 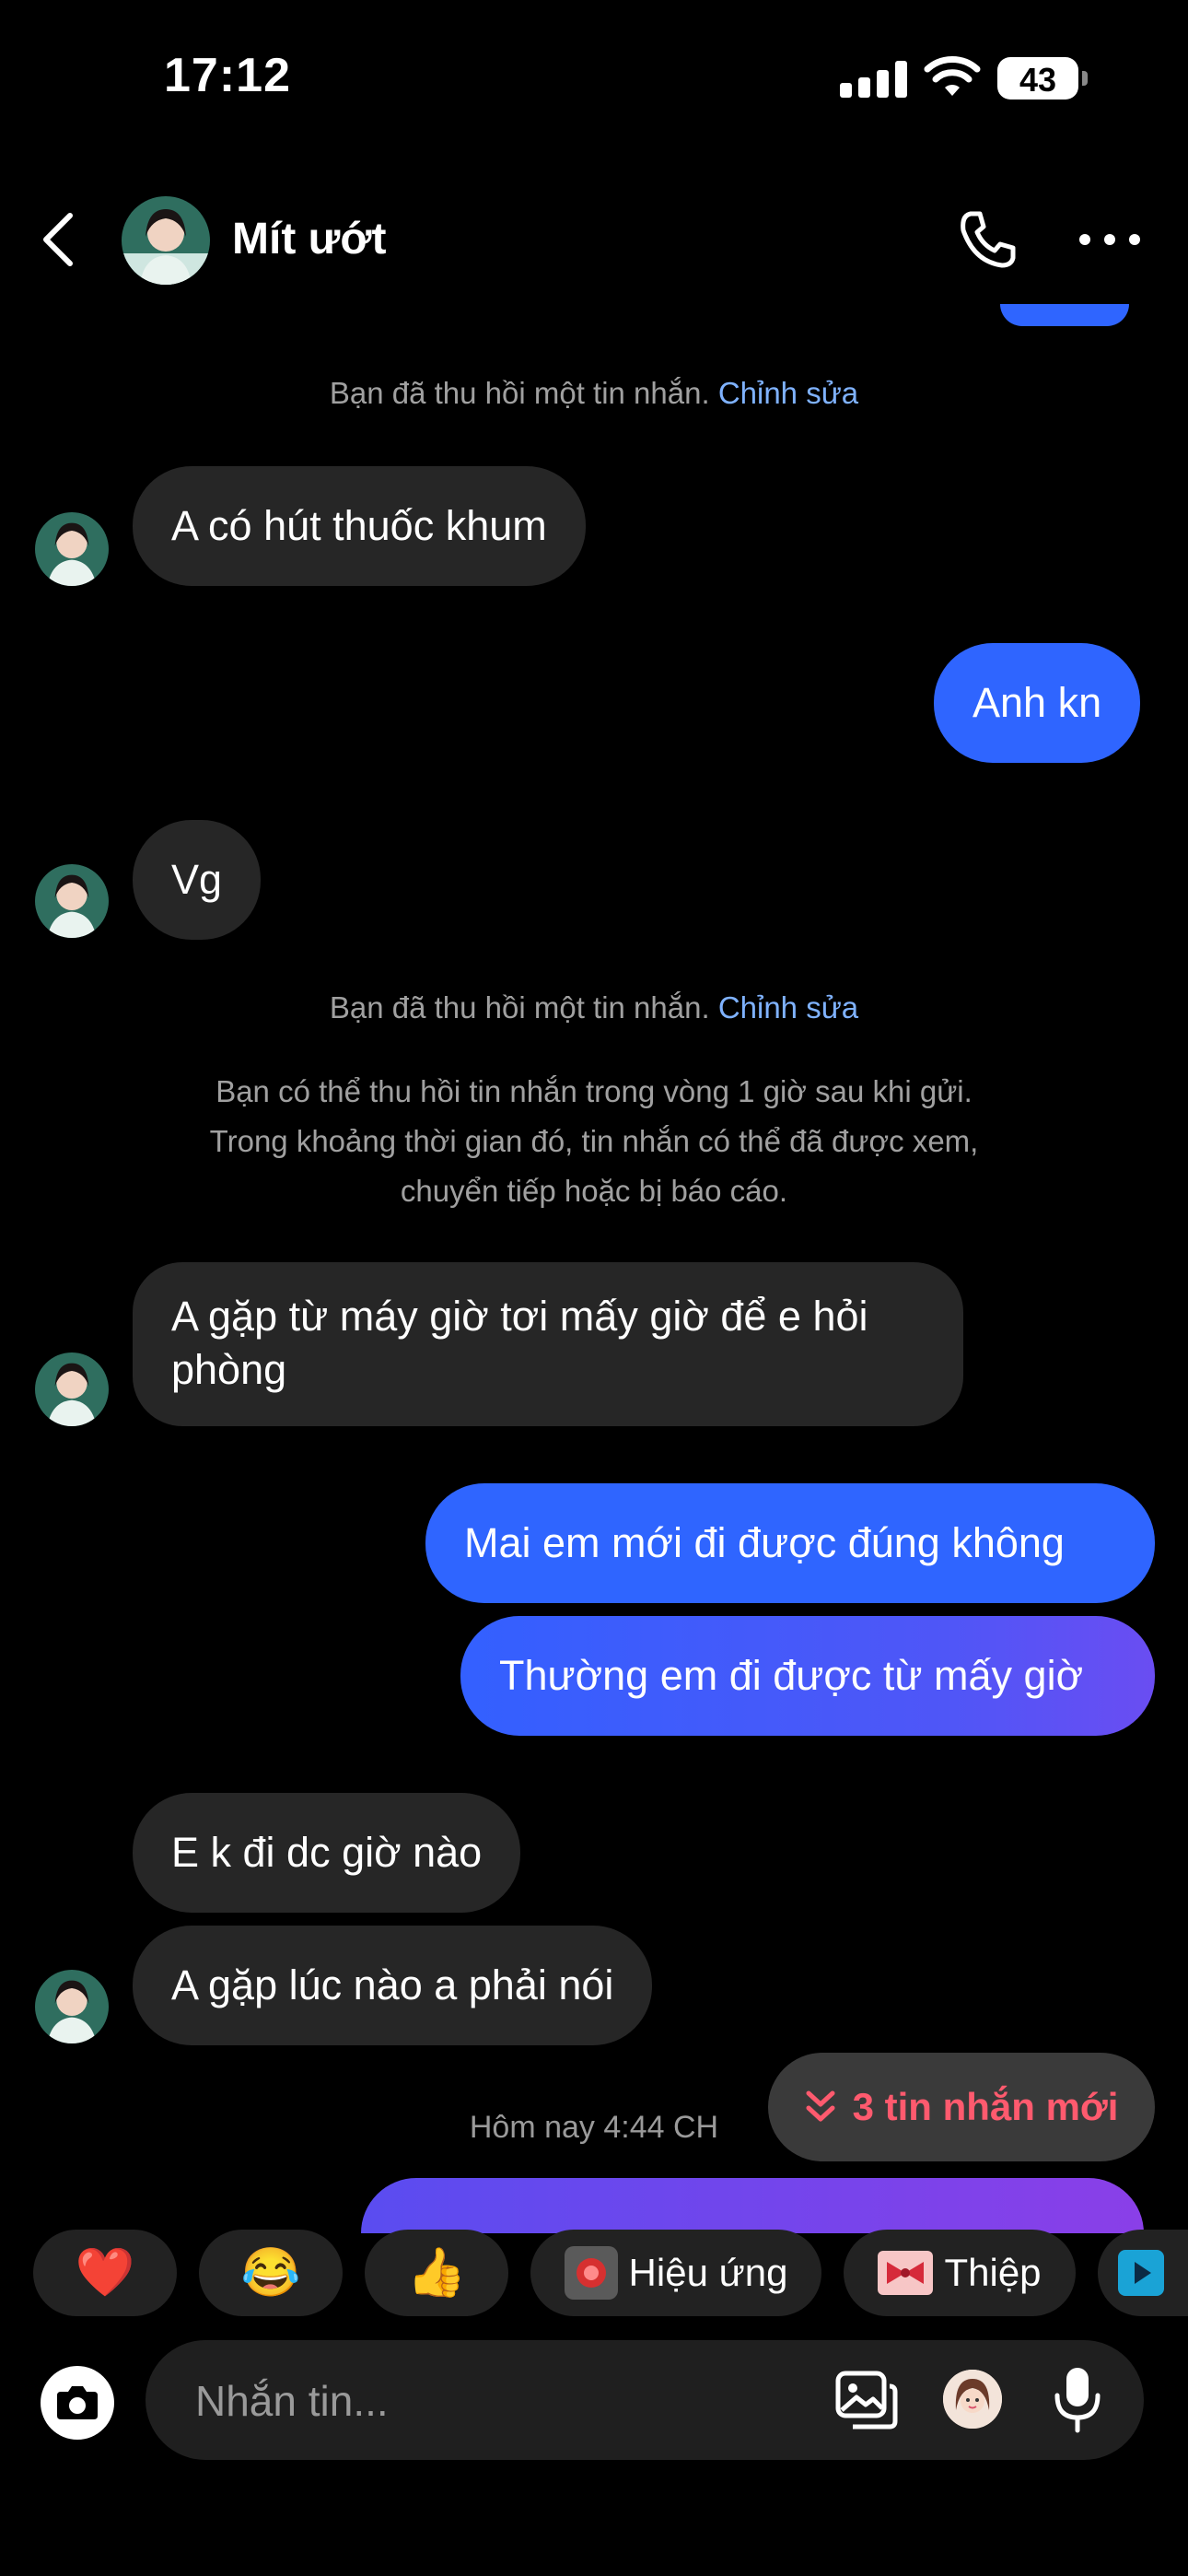 I want to click on status-time: 17:12, so click(x=227, y=75).